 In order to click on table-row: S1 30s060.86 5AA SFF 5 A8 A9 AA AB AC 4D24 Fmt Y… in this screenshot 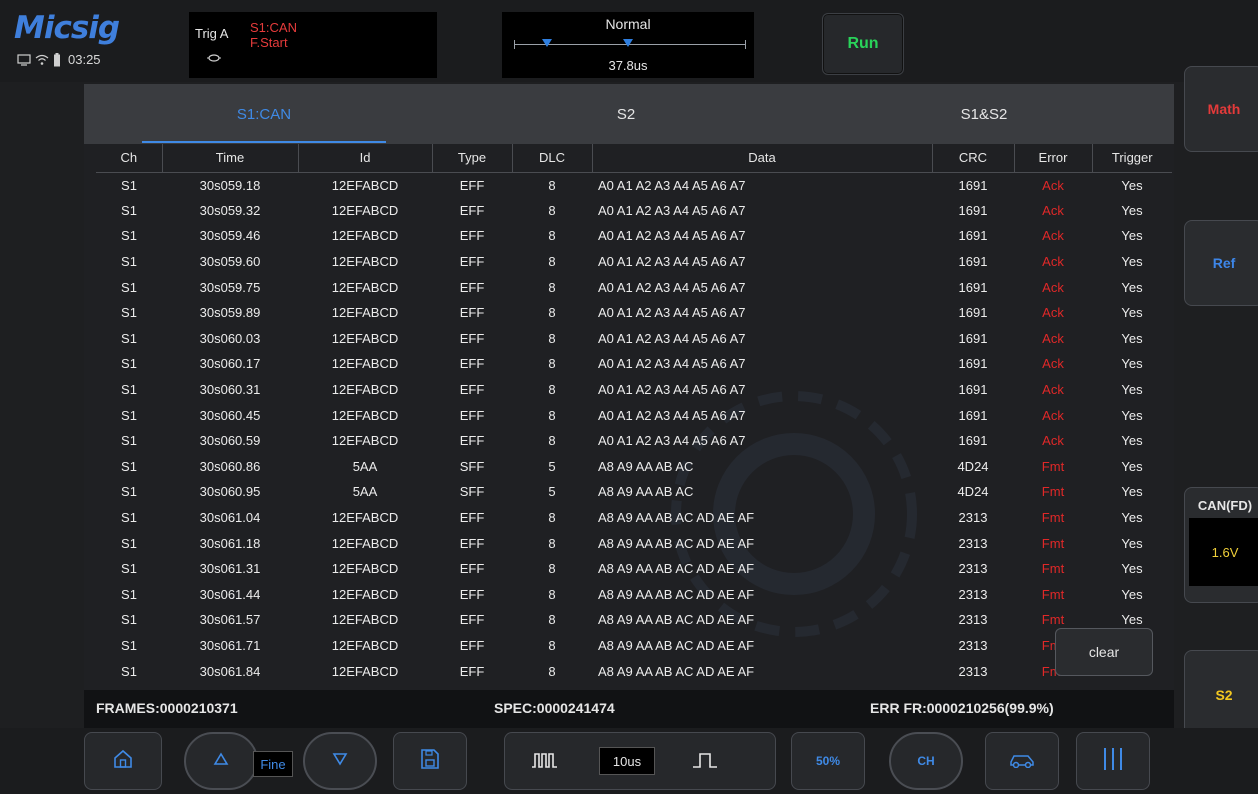, I will do `click(634, 467)`.